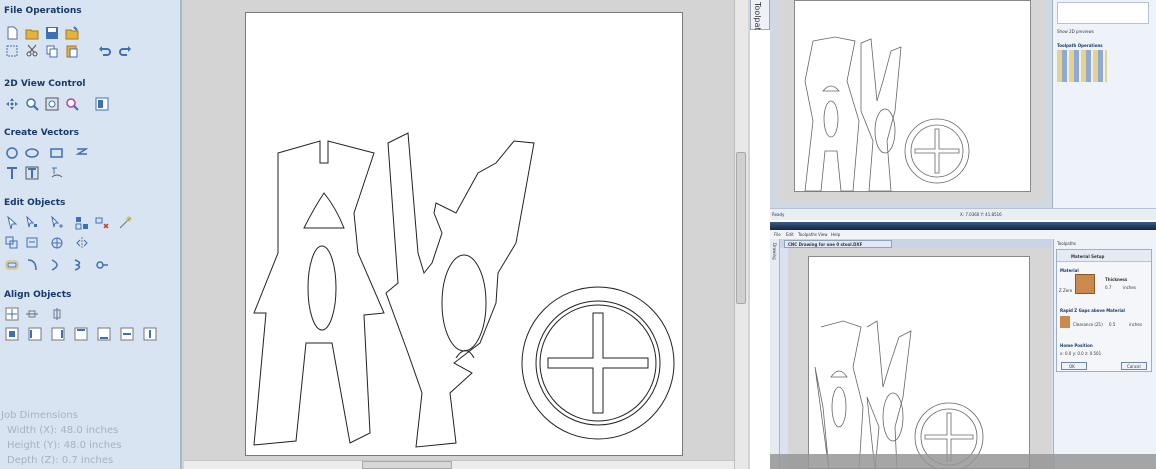 The width and height of the screenshot is (1156, 469). Describe the element at coordinates (1066, 290) in the screenshot. I see `dialog-zzero: Z Zero` at that location.